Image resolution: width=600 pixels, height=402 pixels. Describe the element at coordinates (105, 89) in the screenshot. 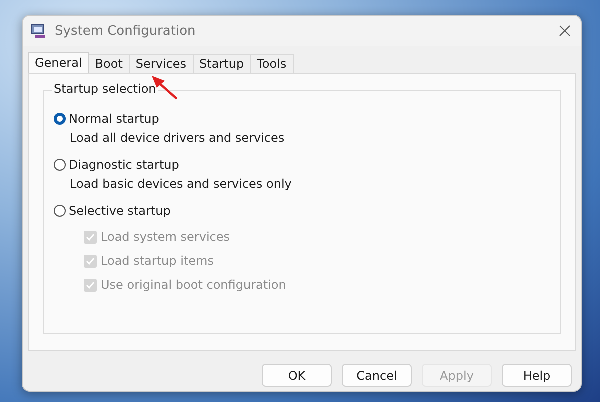

I see `group-title: Startup selection` at that location.